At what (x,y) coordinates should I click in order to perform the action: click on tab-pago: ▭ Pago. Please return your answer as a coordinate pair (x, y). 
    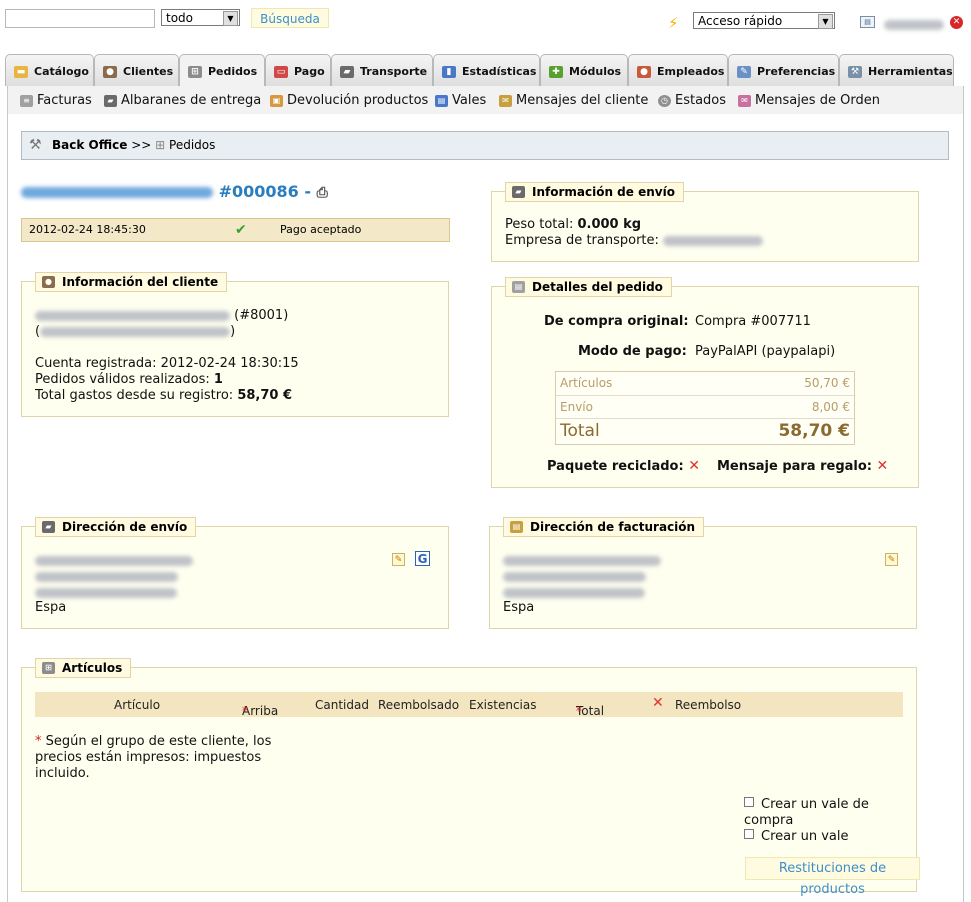
    Looking at the image, I should click on (298, 70).